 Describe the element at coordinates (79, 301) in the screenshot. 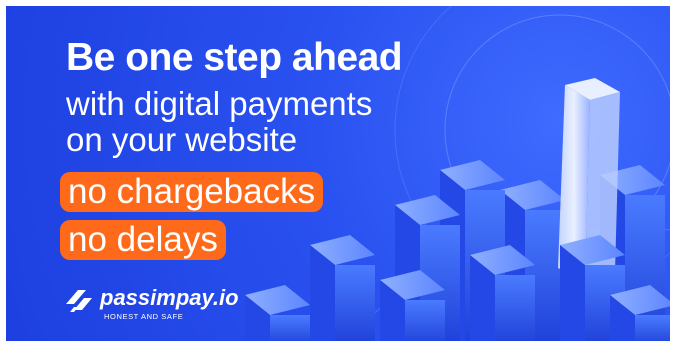

I see `passimpay-logo-icon` at that location.